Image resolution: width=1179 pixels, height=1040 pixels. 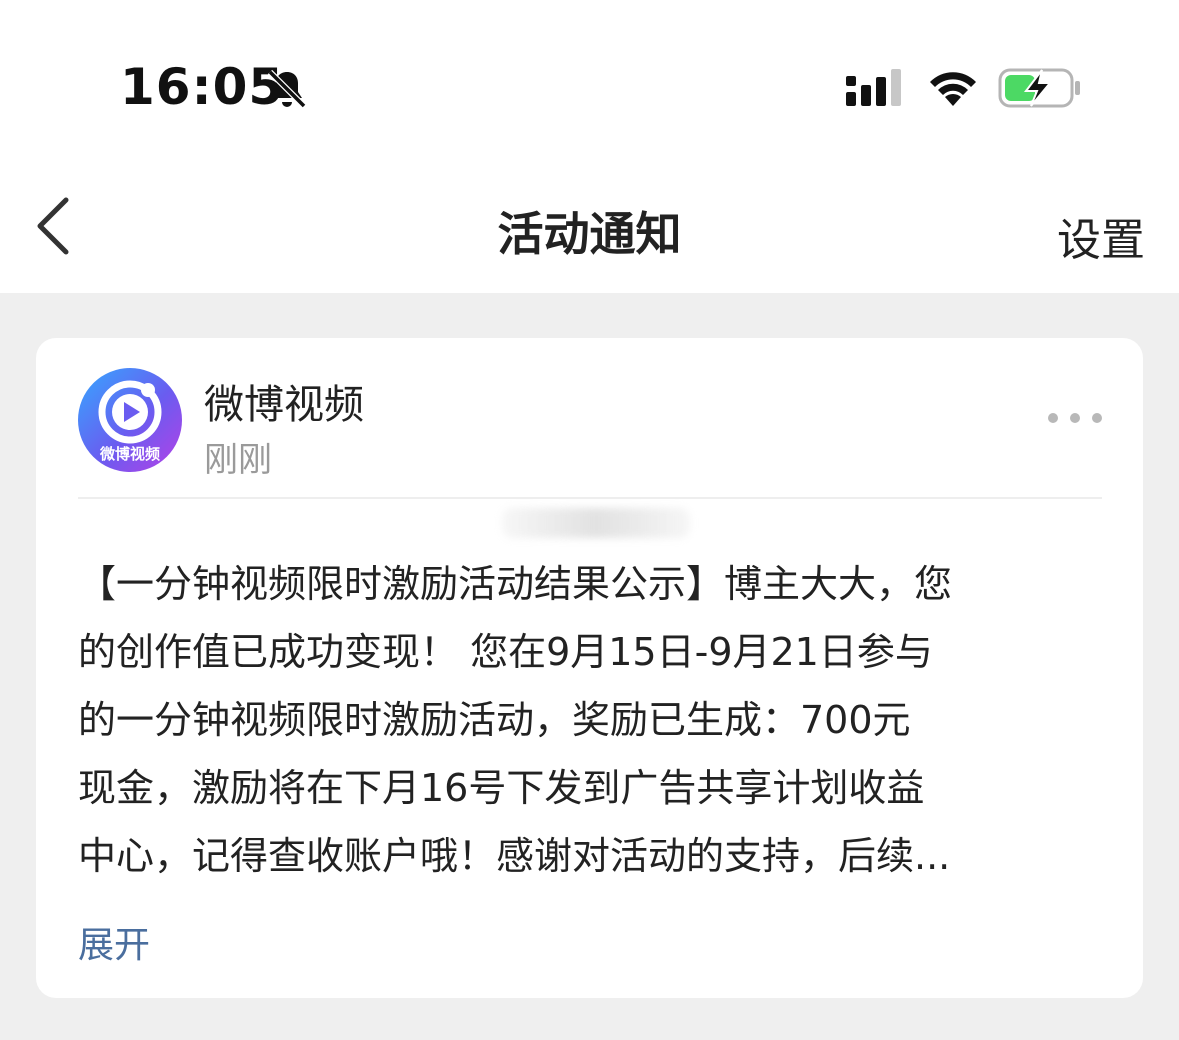 What do you see at coordinates (114, 942) in the screenshot?
I see `expand-link: 展开` at bounding box center [114, 942].